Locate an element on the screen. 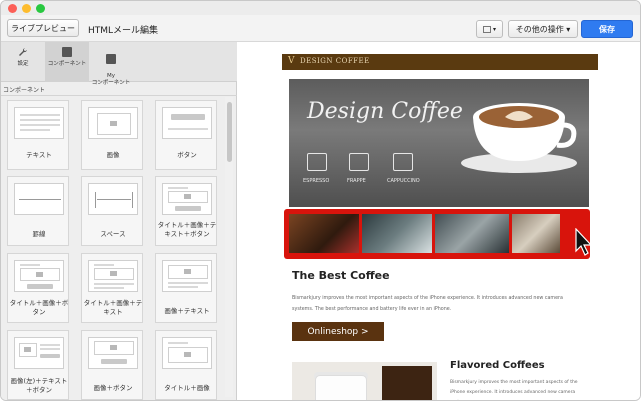  hero-icon-label: CAPPUCCINO is located at coordinates (403, 181).